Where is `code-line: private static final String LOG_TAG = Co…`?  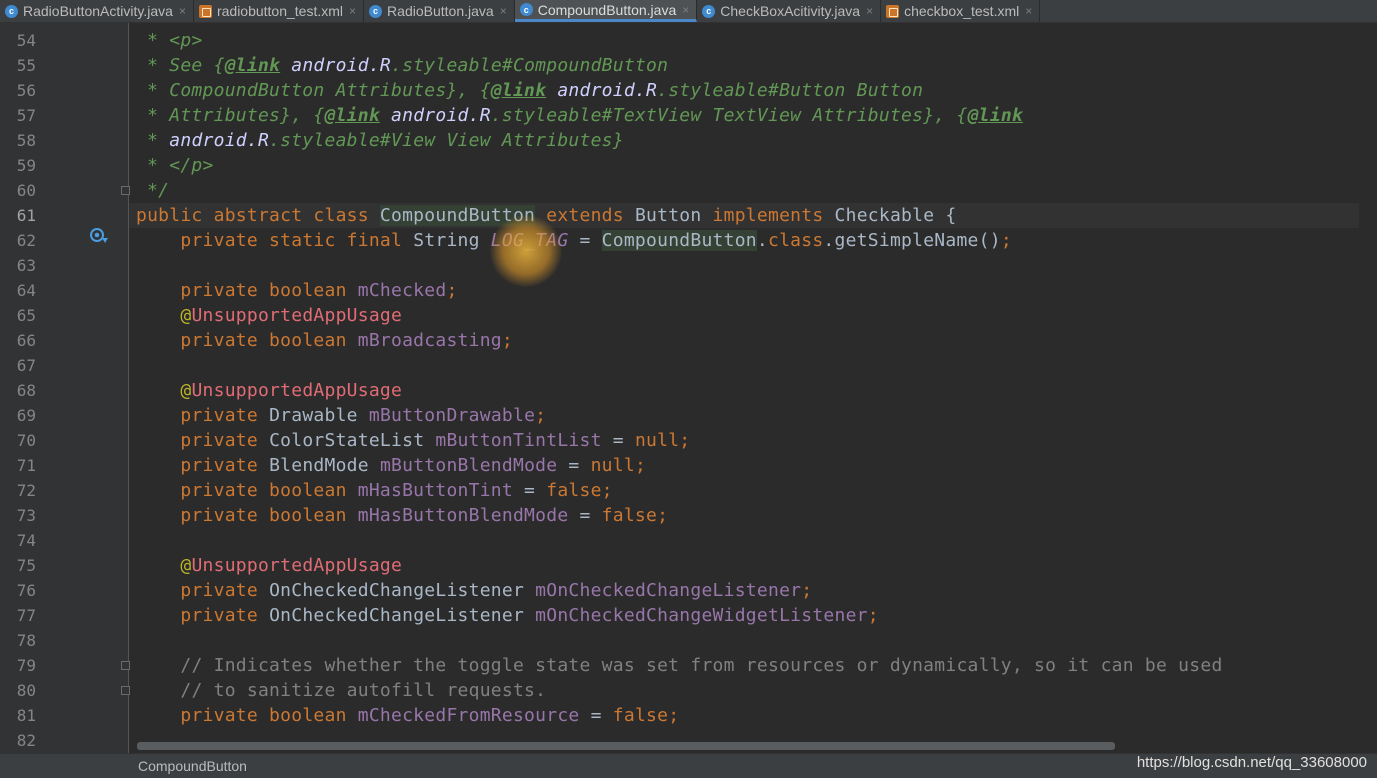
code-line: private static final String LOG_TAG = Co… is located at coordinates (574, 240).